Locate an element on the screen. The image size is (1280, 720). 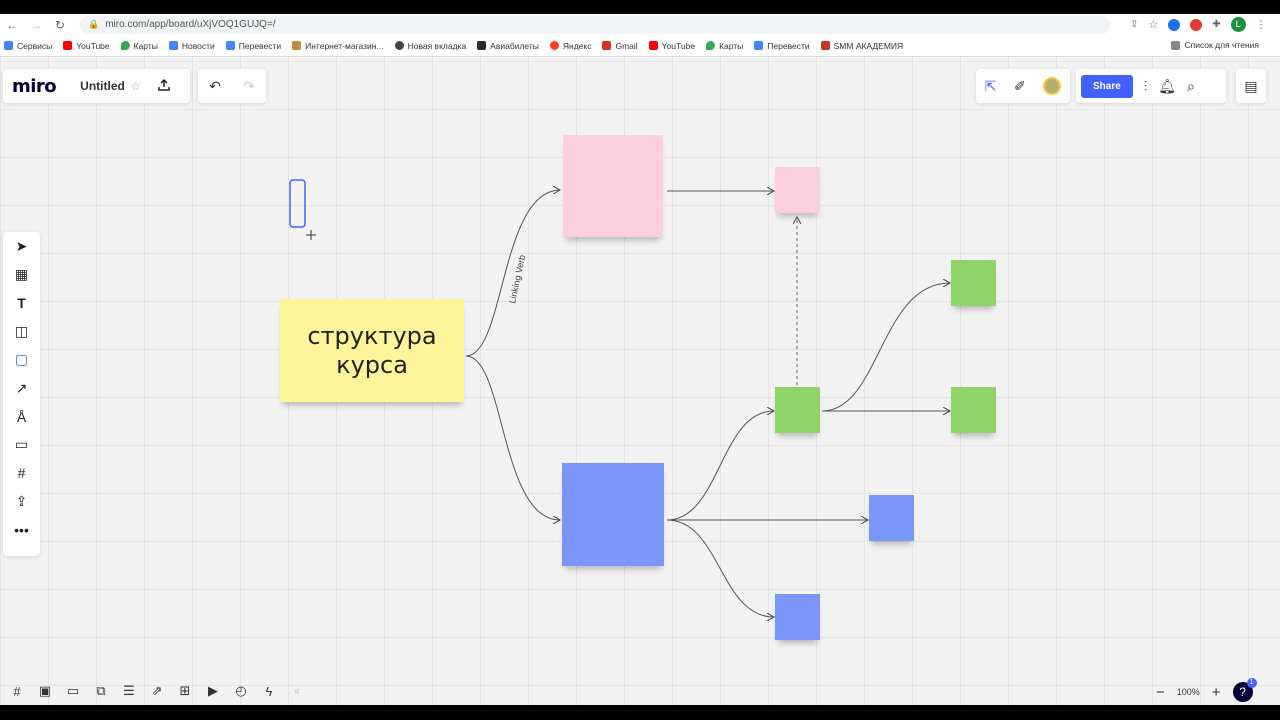
bookmark-apps: Сервисы is located at coordinates (28, 46).